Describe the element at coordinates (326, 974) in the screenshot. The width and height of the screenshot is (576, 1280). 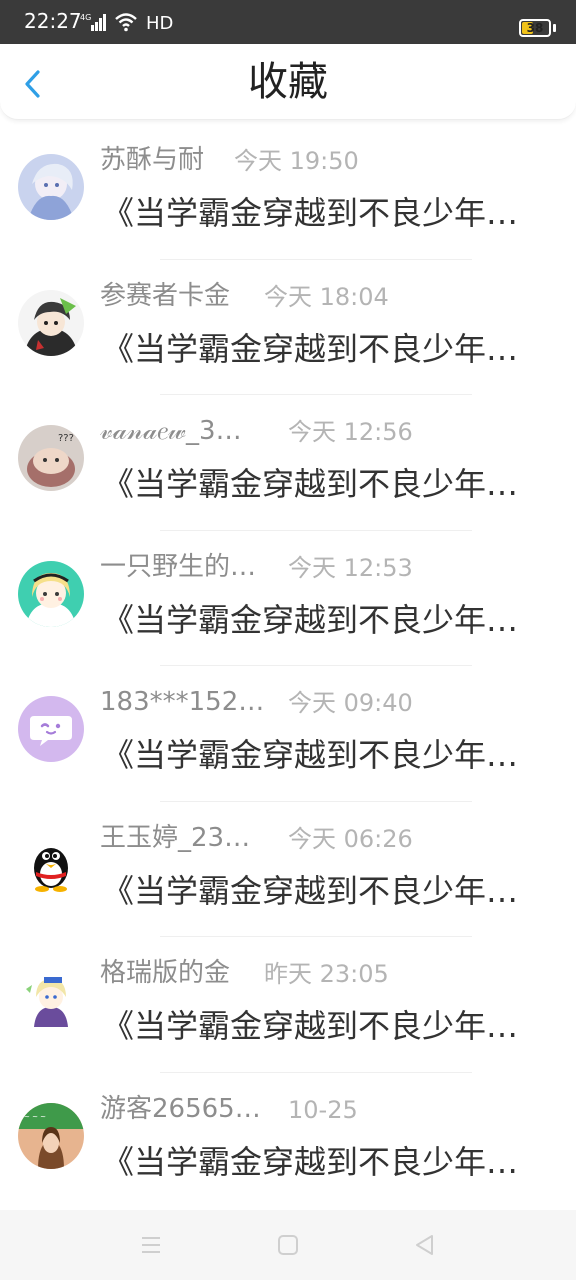
I see `timestamp: 昨天 23:05` at that location.